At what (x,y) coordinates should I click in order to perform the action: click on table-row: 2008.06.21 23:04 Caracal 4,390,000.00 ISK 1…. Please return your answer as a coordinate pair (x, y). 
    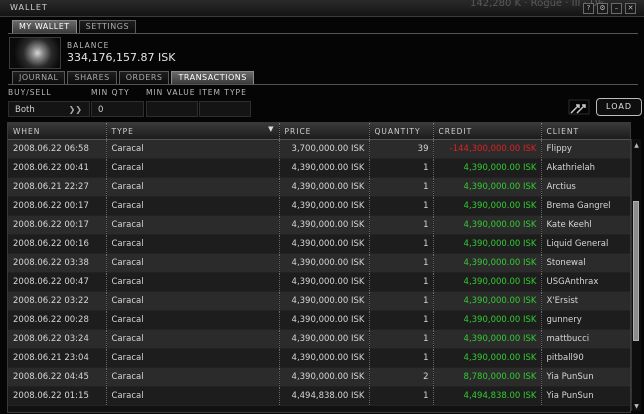
    Looking at the image, I should click on (319, 358).